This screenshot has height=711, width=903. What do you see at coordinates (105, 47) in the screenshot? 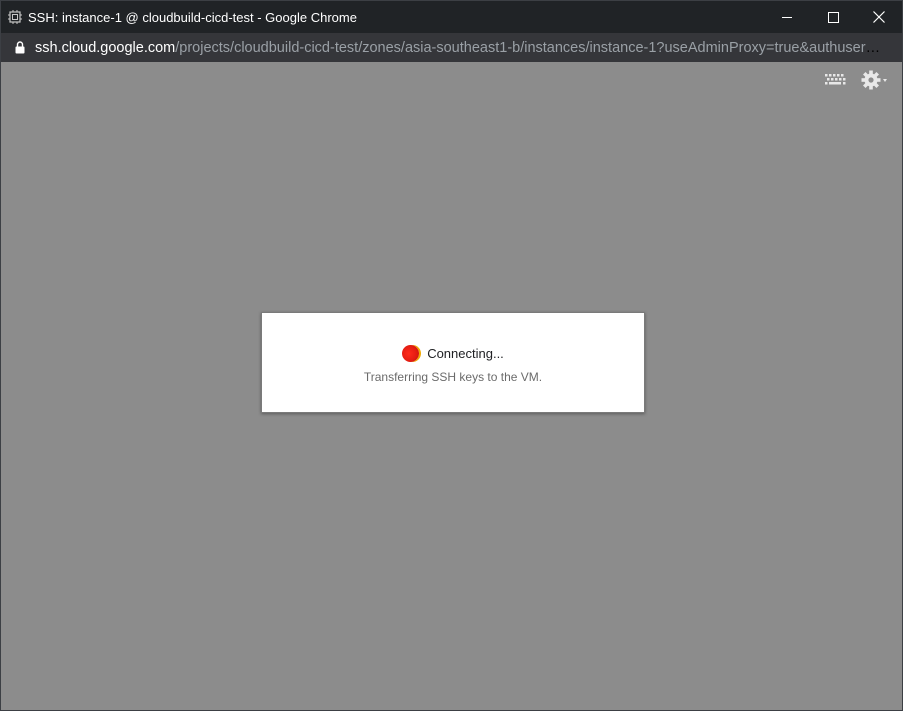
I see `url-host: ssh.cloud.google.com` at bounding box center [105, 47].